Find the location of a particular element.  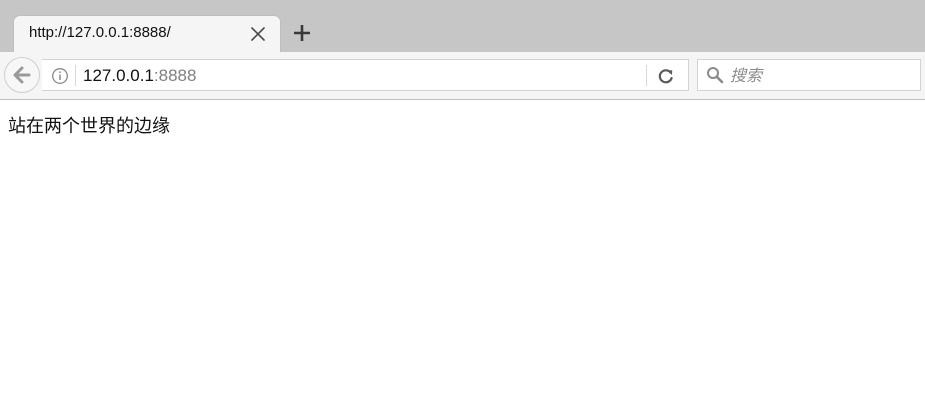

url-separator is located at coordinates (75, 75).